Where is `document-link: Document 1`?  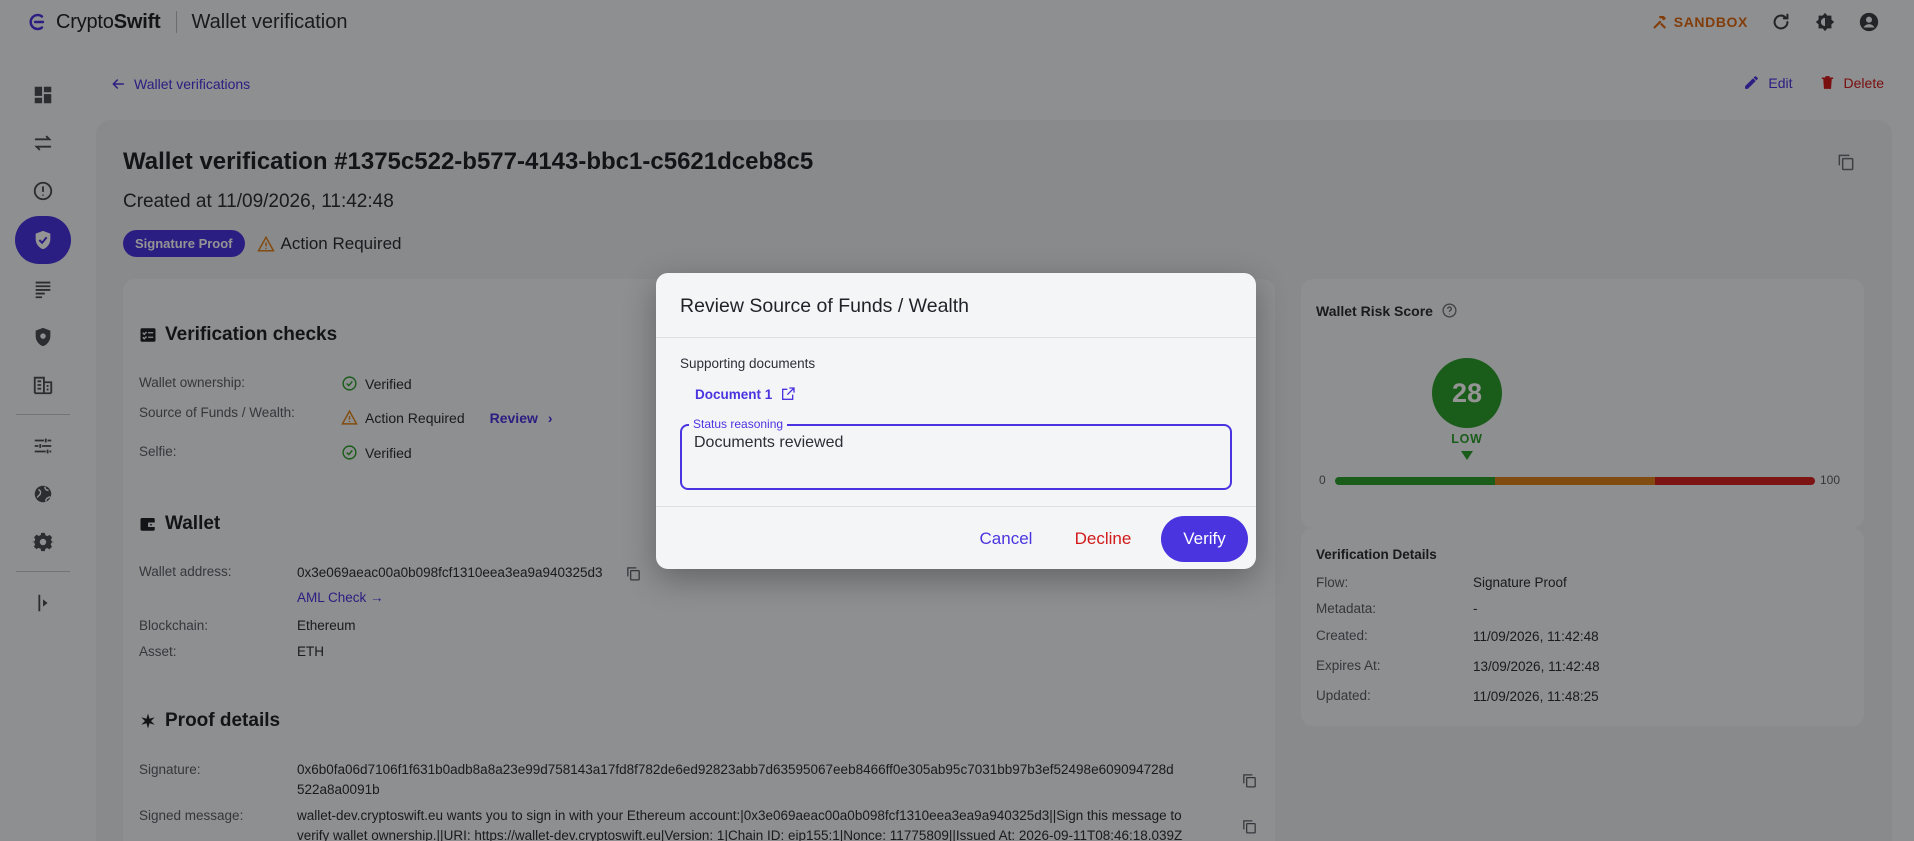
document-link: Document 1 is located at coordinates (745, 394).